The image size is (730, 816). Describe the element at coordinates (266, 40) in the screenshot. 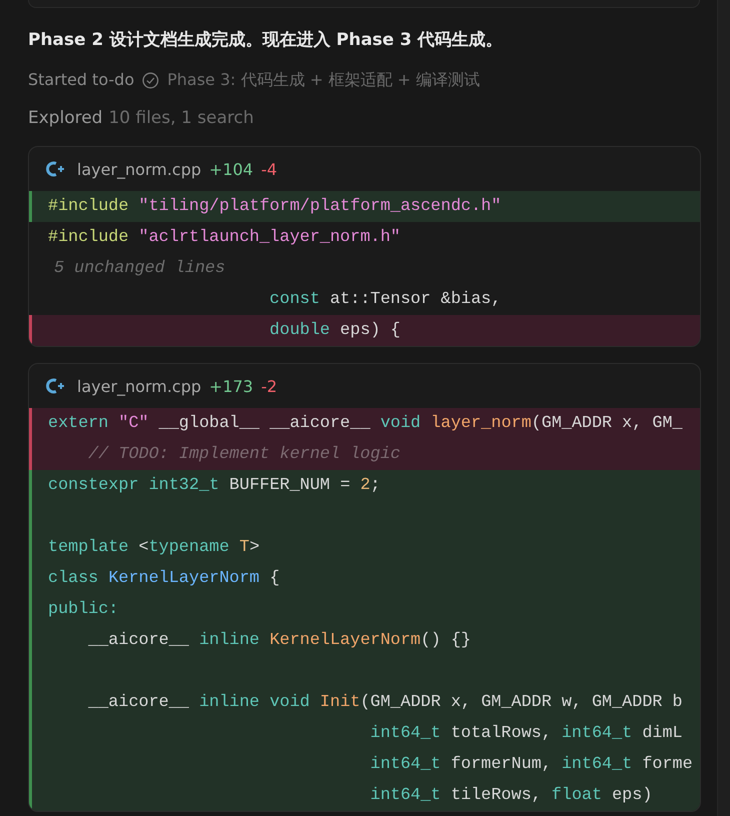

I see `message-text: Phase 2 设计文档生成完成。现在进入 Phase 3 代码生成。` at that location.